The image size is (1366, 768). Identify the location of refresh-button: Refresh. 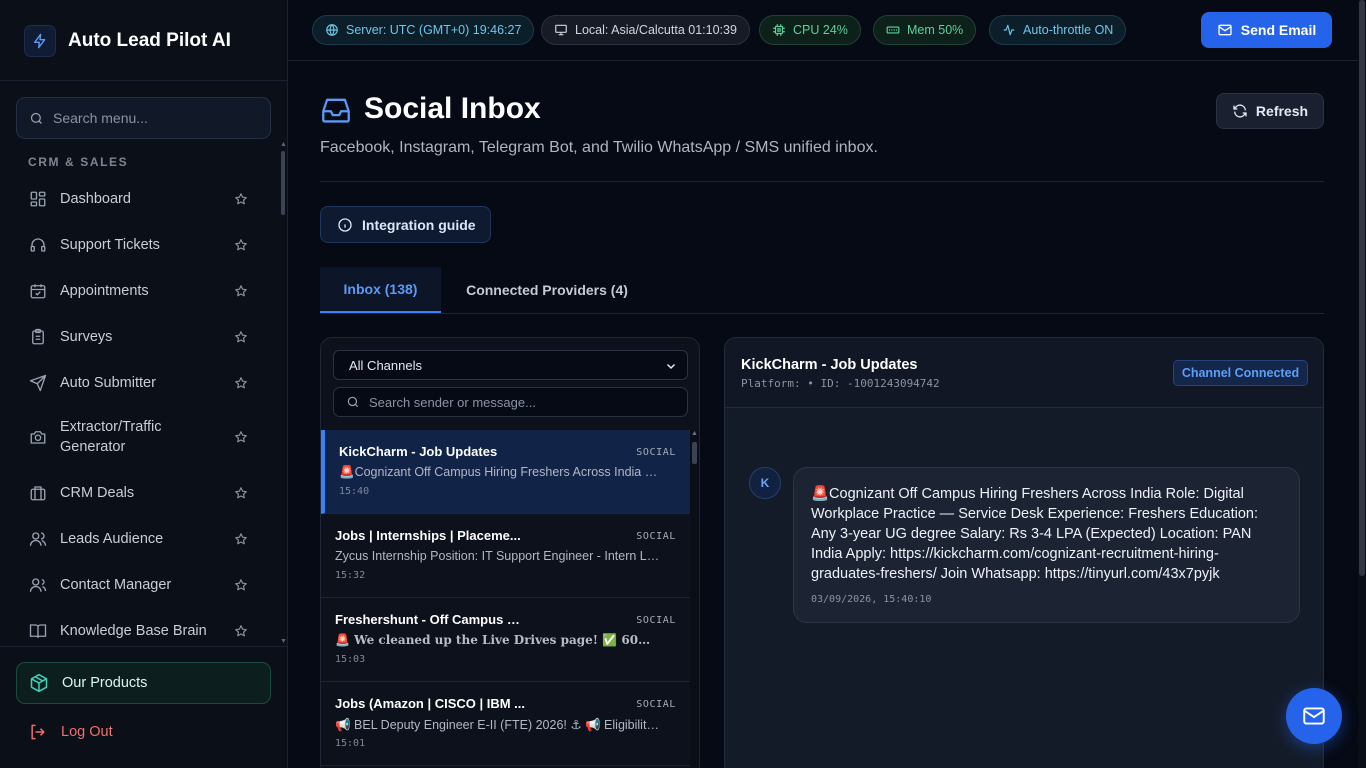
(1270, 111).